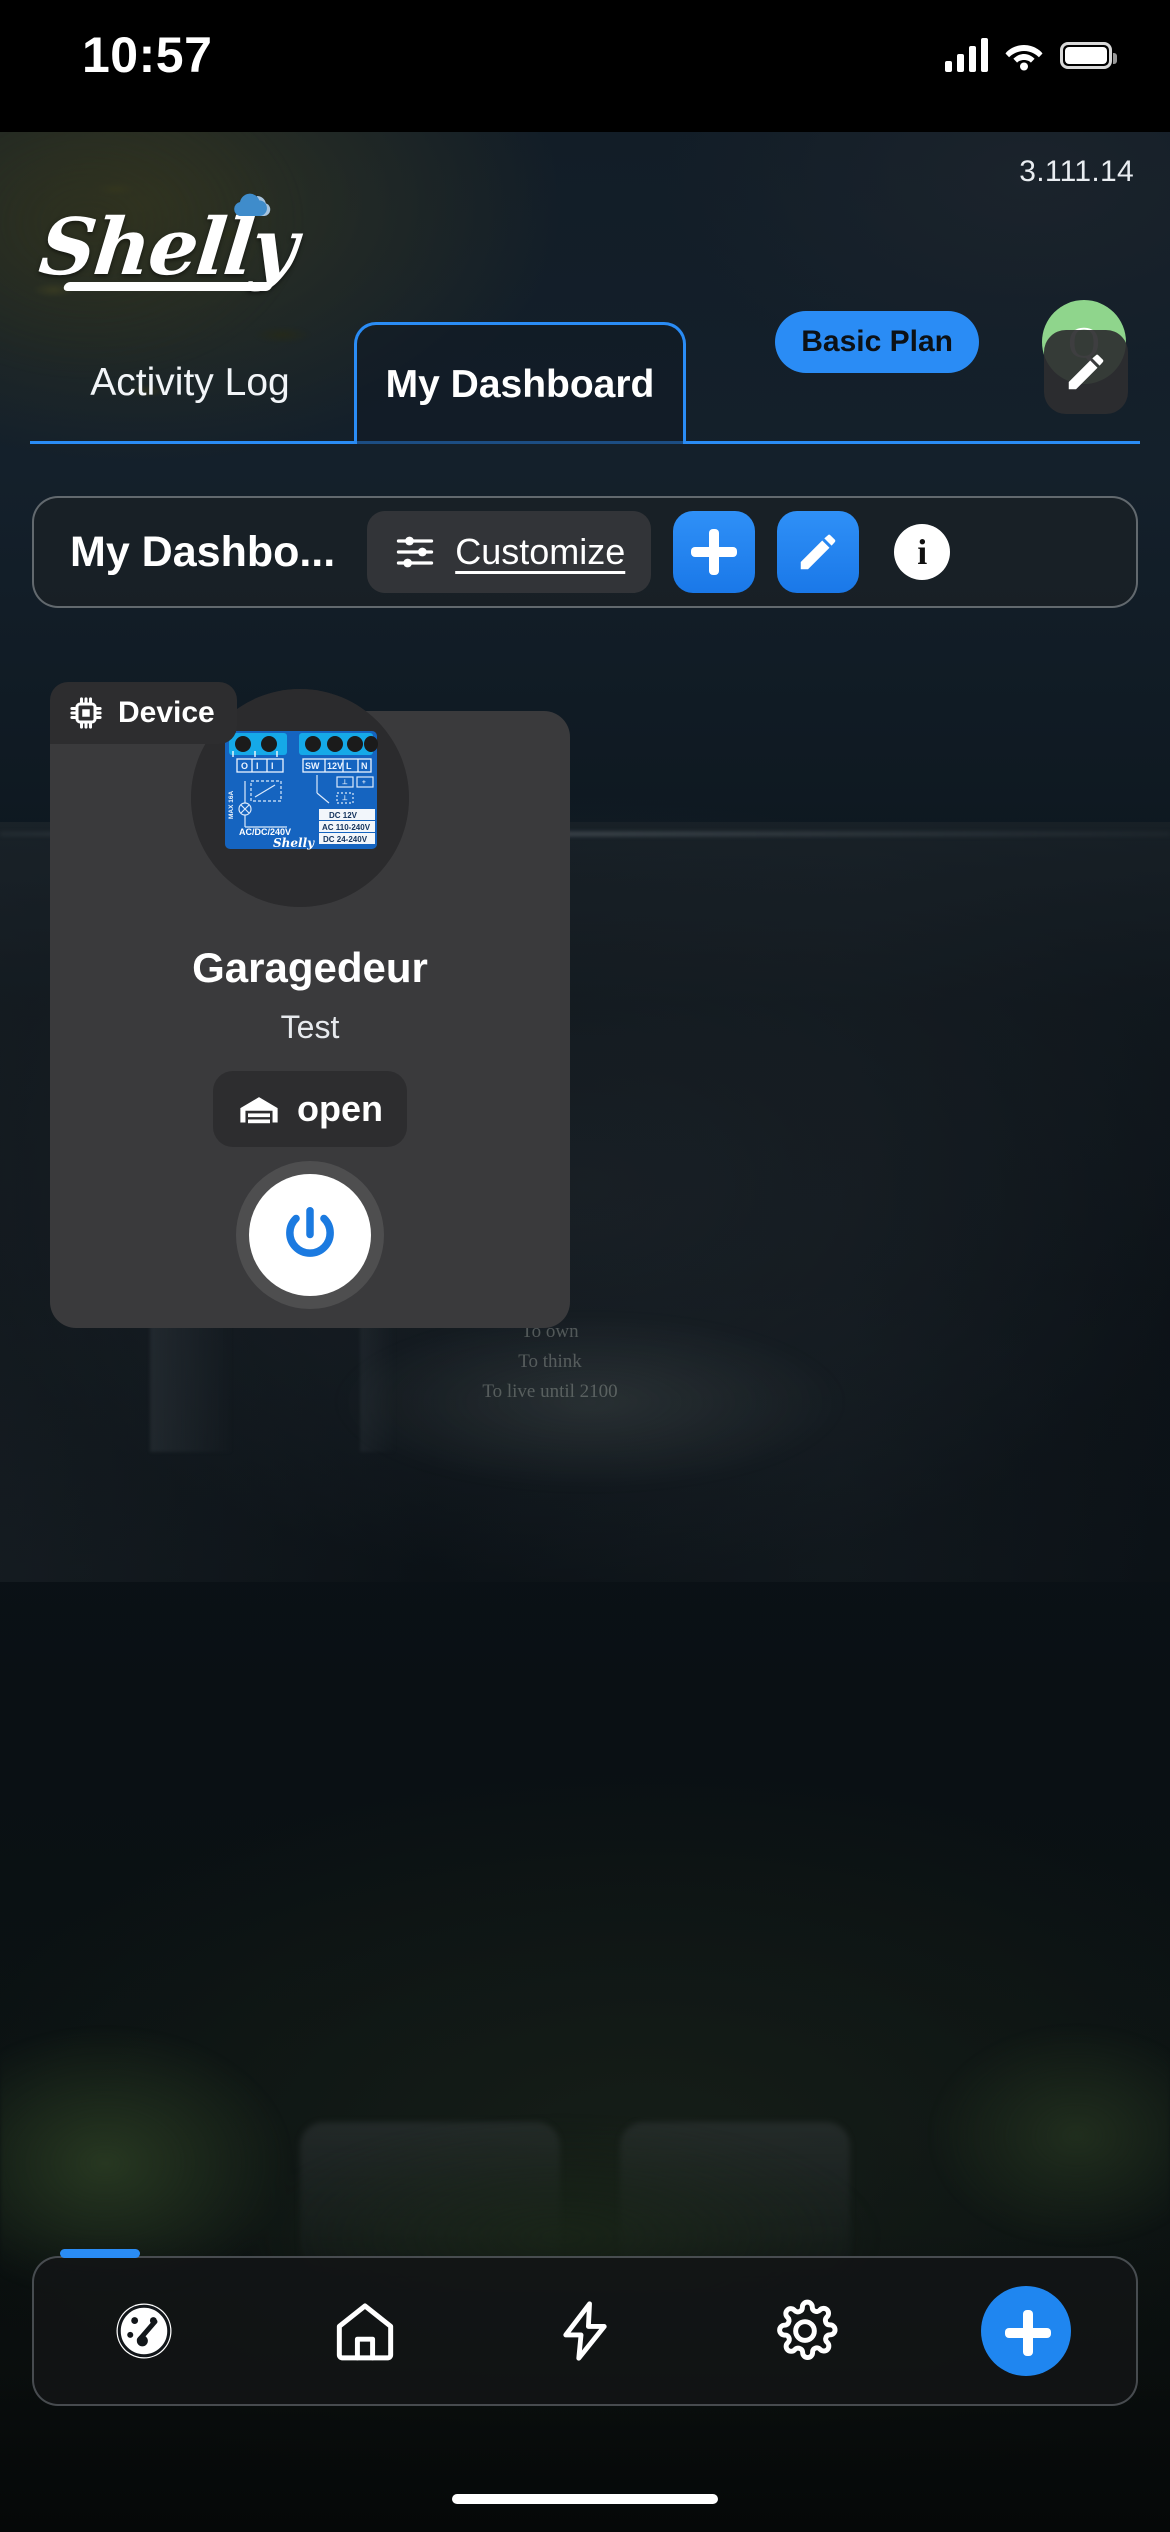  I want to click on dashboard-gauge-icon, so click(144, 2331).